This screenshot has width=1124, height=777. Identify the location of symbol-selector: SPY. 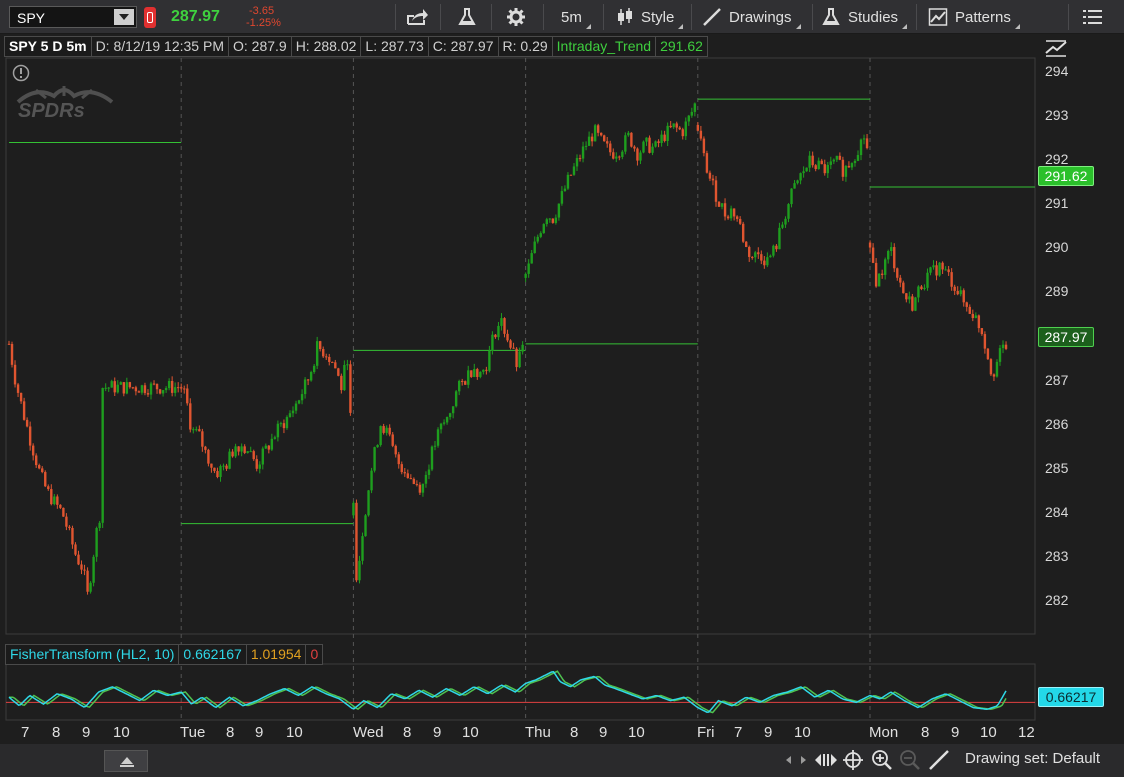
(73, 17).